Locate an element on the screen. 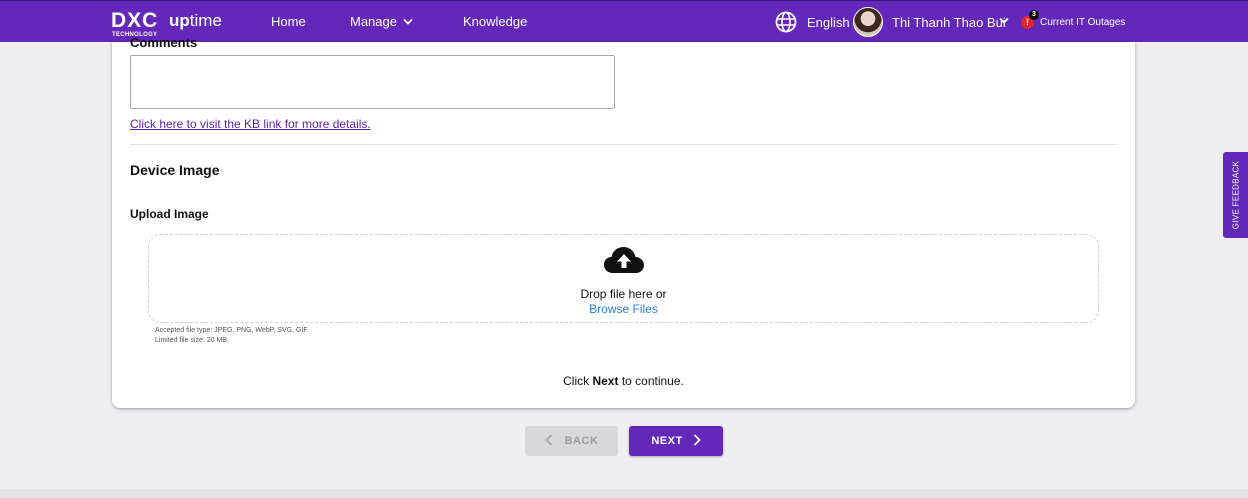  comments-field is located at coordinates (372, 82).